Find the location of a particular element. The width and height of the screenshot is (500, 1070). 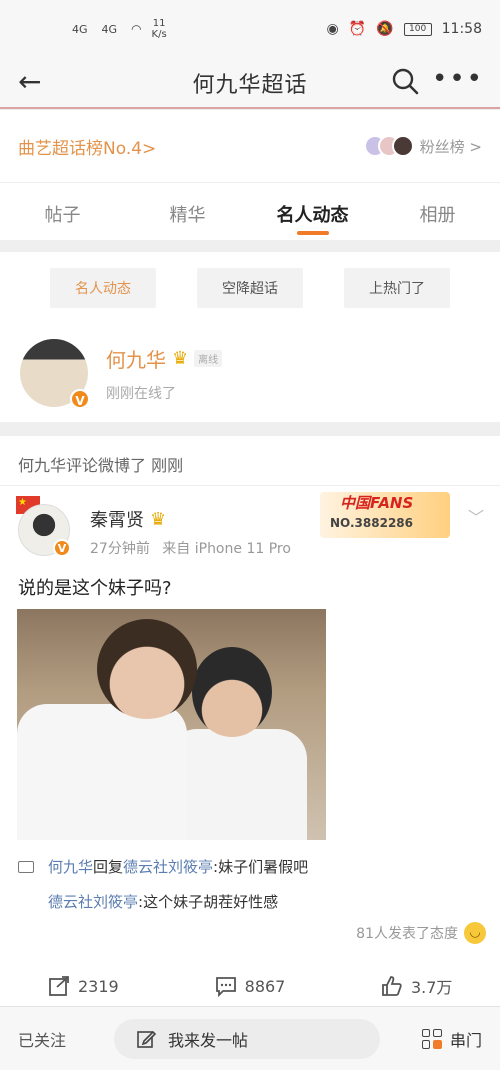

repost-button: 2319 is located at coordinates (83, 986).